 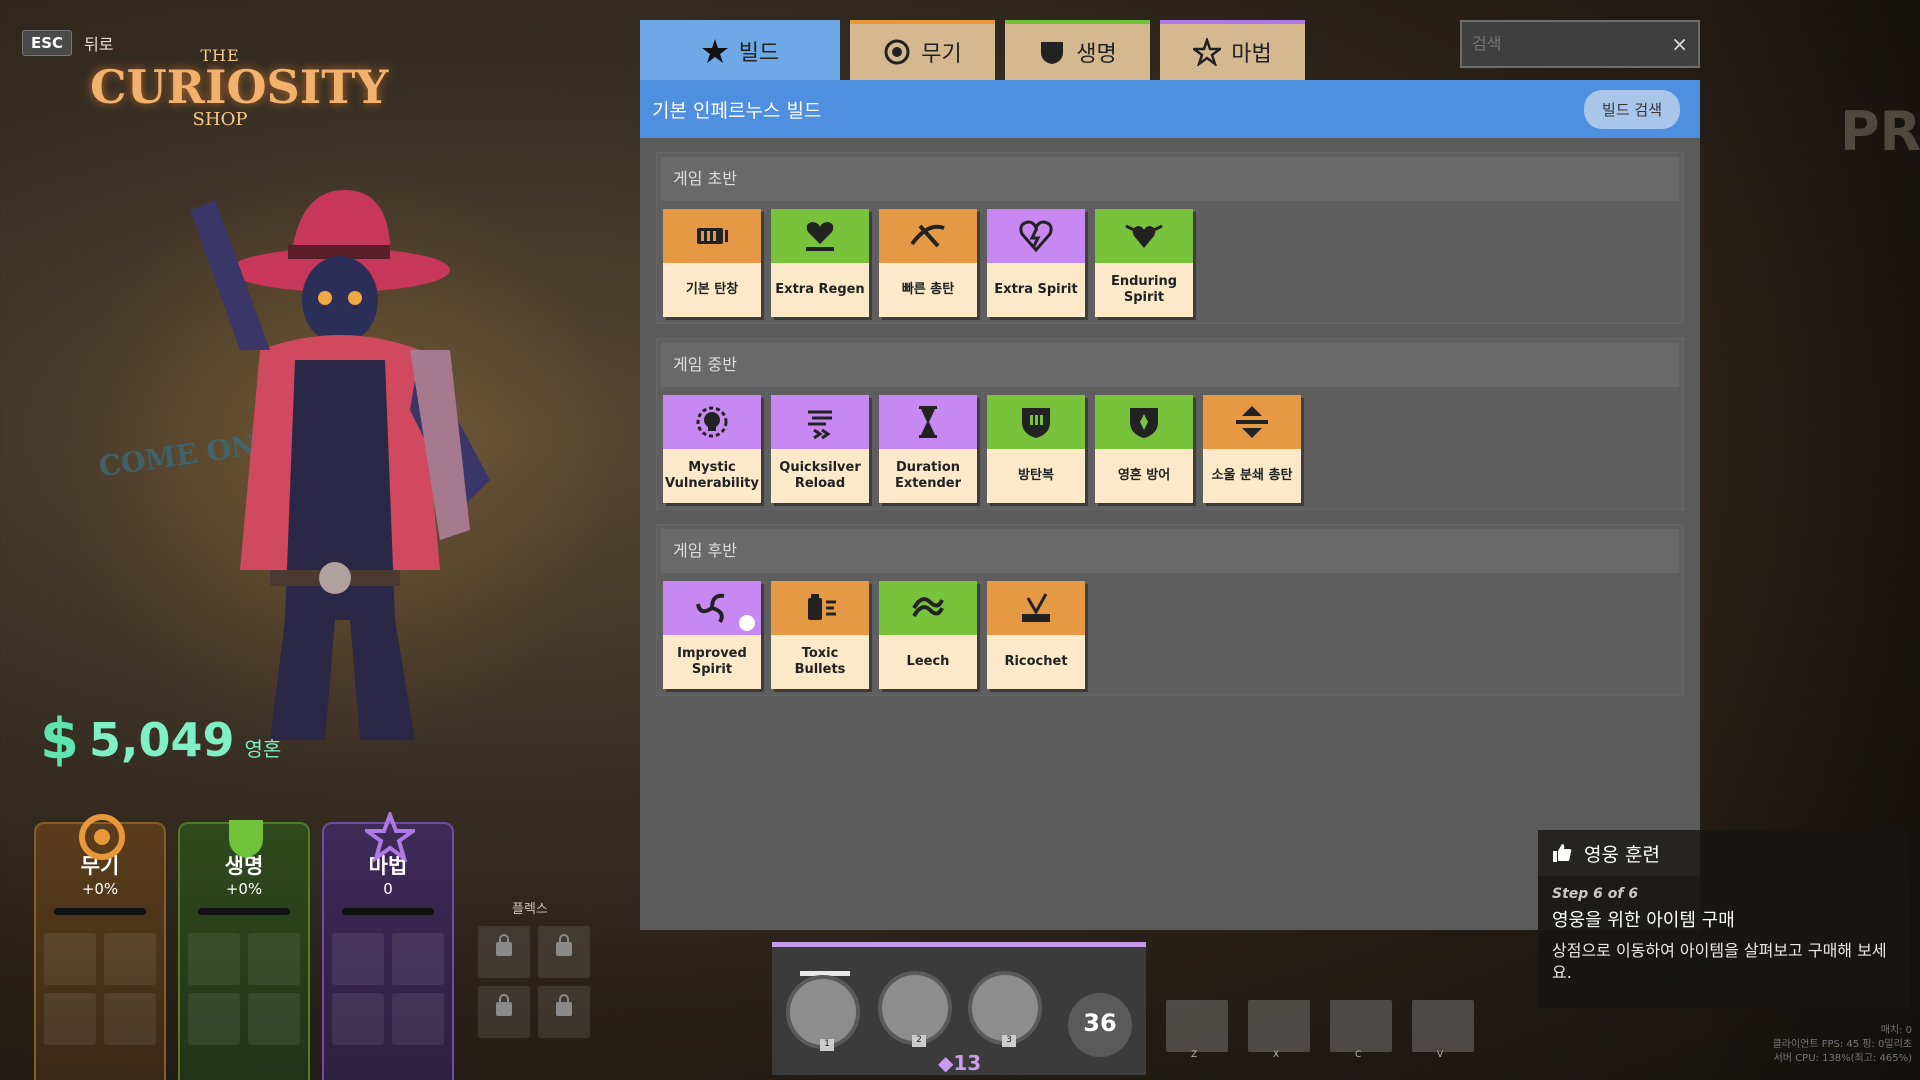 I want to click on item-label: 소울 분쇄 총탄, so click(x=1252, y=475).